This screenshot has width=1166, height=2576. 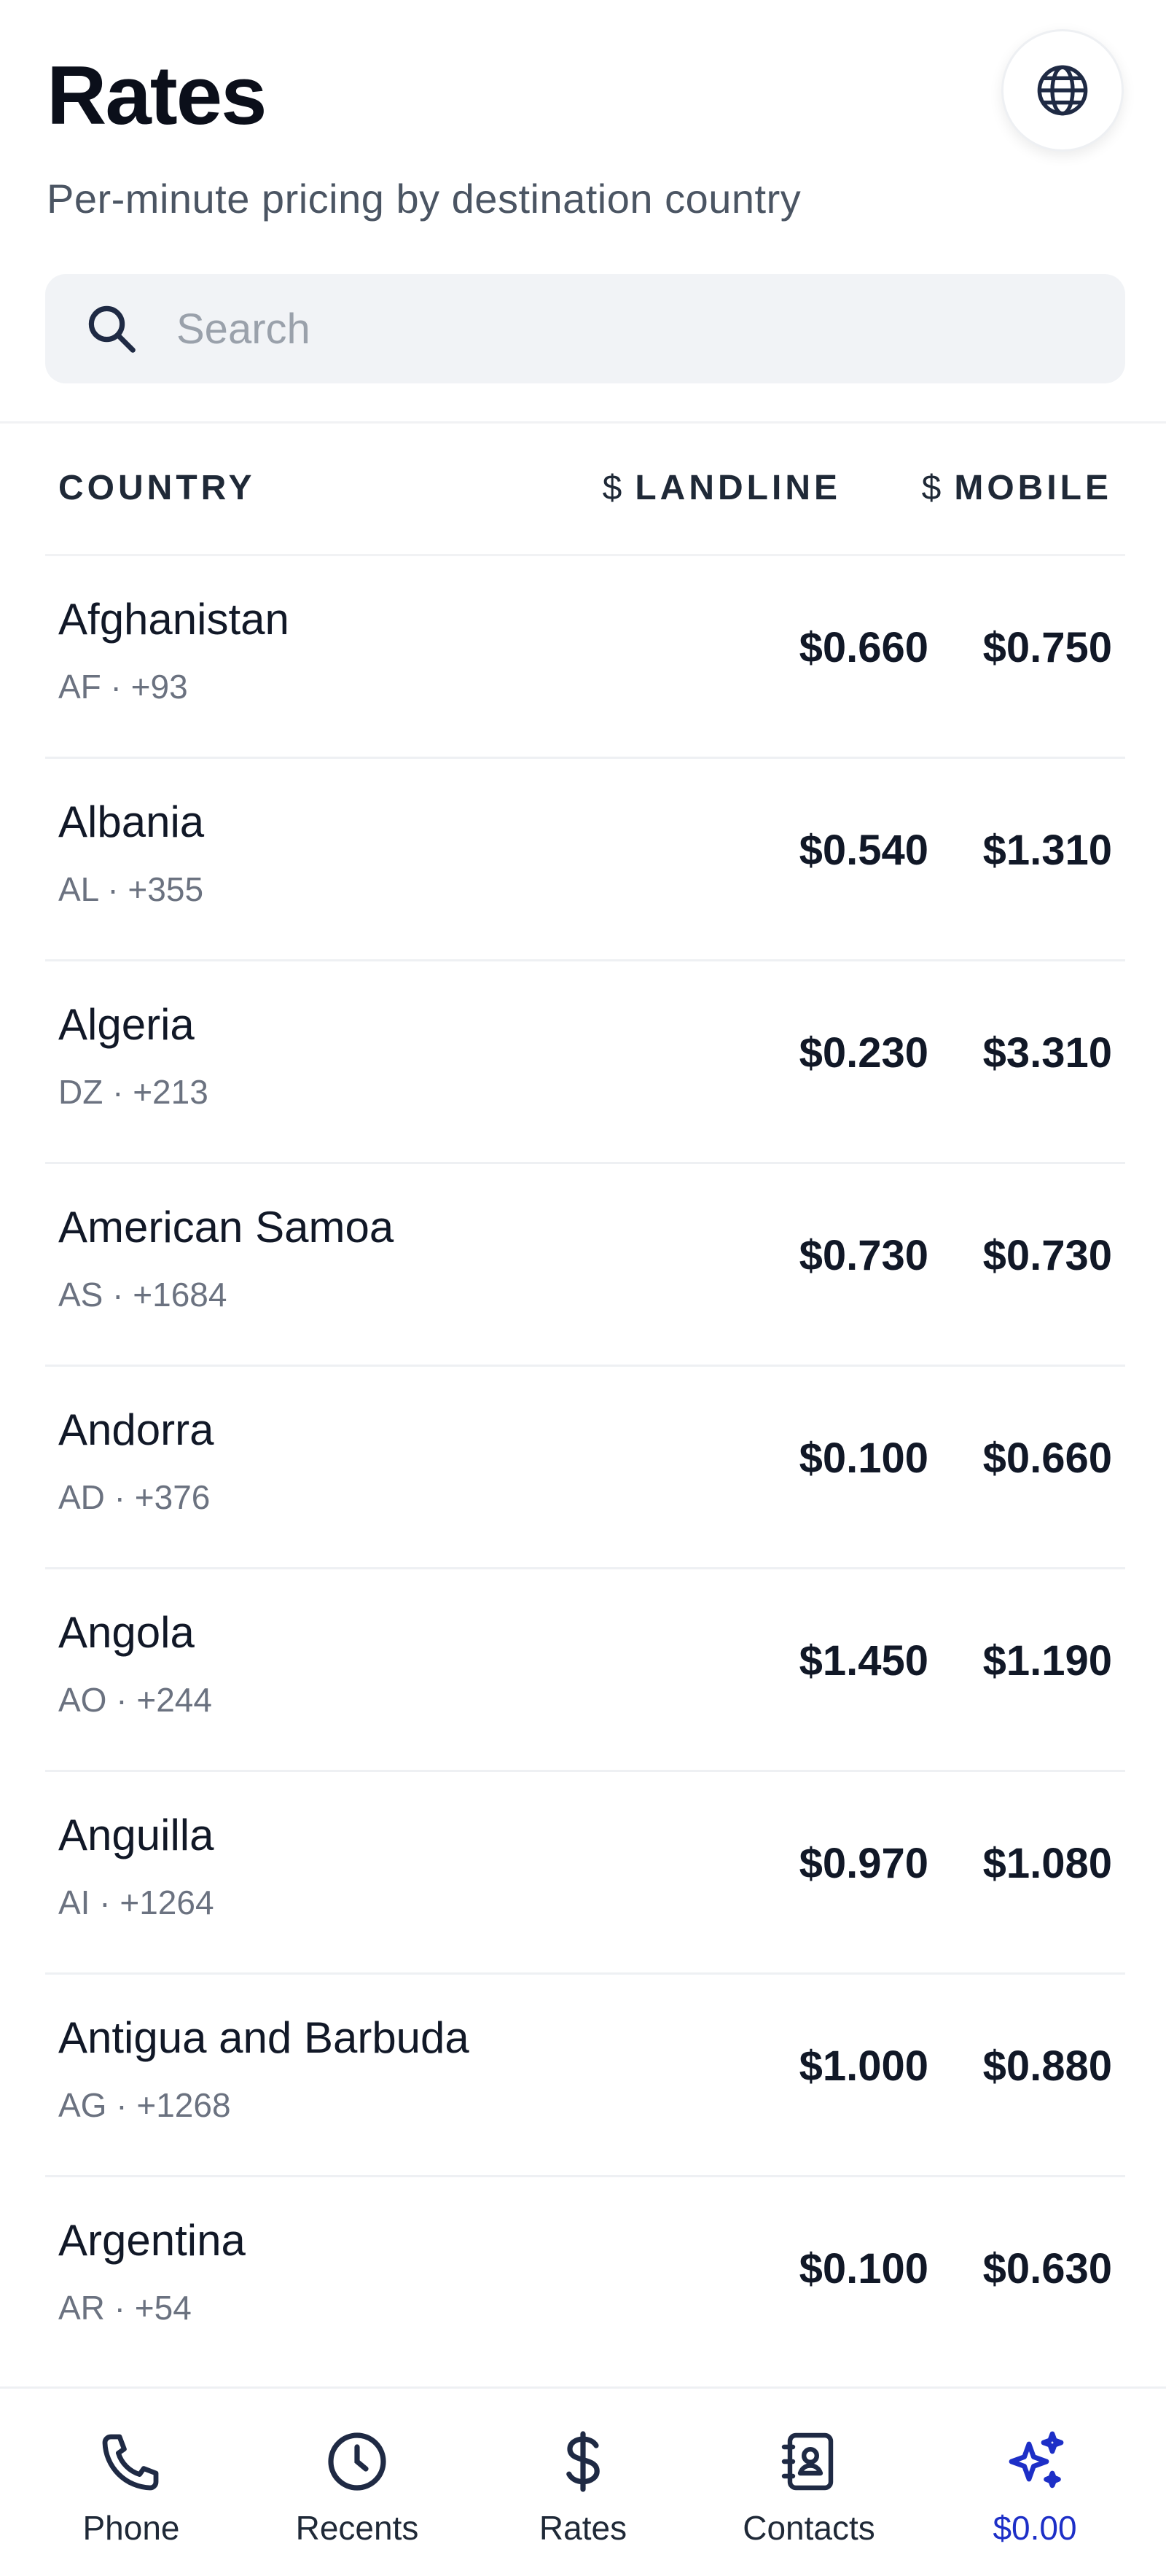 I want to click on globe-icon, so click(x=1062, y=90).